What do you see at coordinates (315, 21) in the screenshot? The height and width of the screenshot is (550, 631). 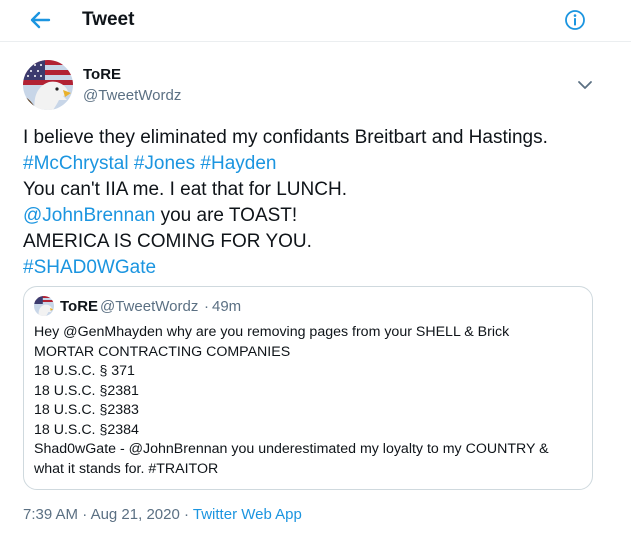 I see `top-bar: Tweet` at bounding box center [315, 21].